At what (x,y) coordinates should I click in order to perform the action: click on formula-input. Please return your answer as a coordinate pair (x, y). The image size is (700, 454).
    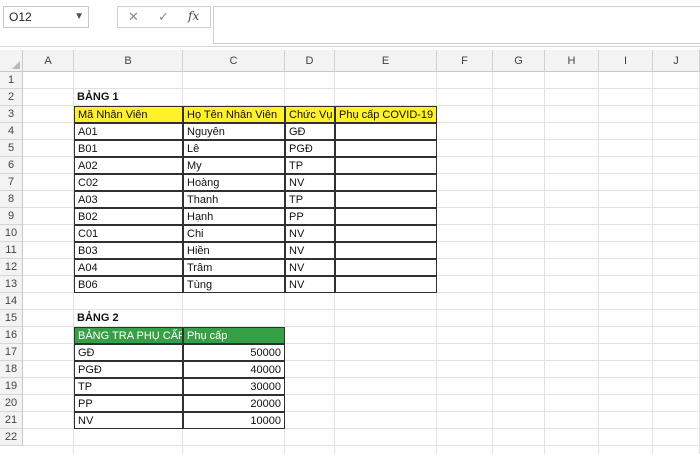
    Looking at the image, I should click on (456, 25).